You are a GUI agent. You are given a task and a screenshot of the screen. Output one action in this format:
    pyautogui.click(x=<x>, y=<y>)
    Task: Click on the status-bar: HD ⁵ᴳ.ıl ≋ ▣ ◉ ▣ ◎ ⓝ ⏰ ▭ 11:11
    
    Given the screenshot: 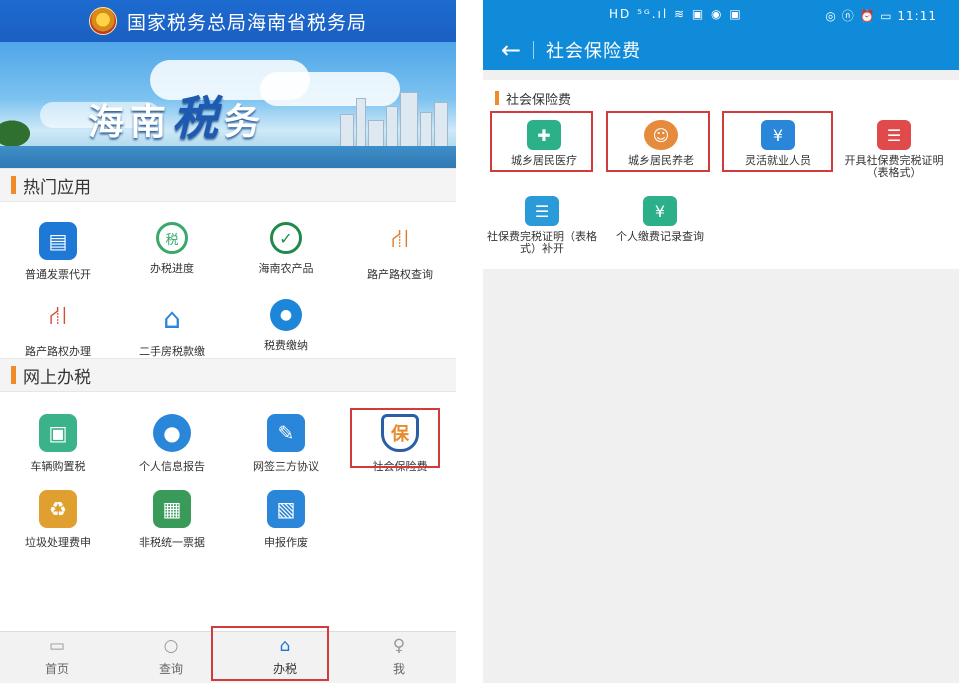 What is the action you would take?
    pyautogui.click(x=721, y=15)
    